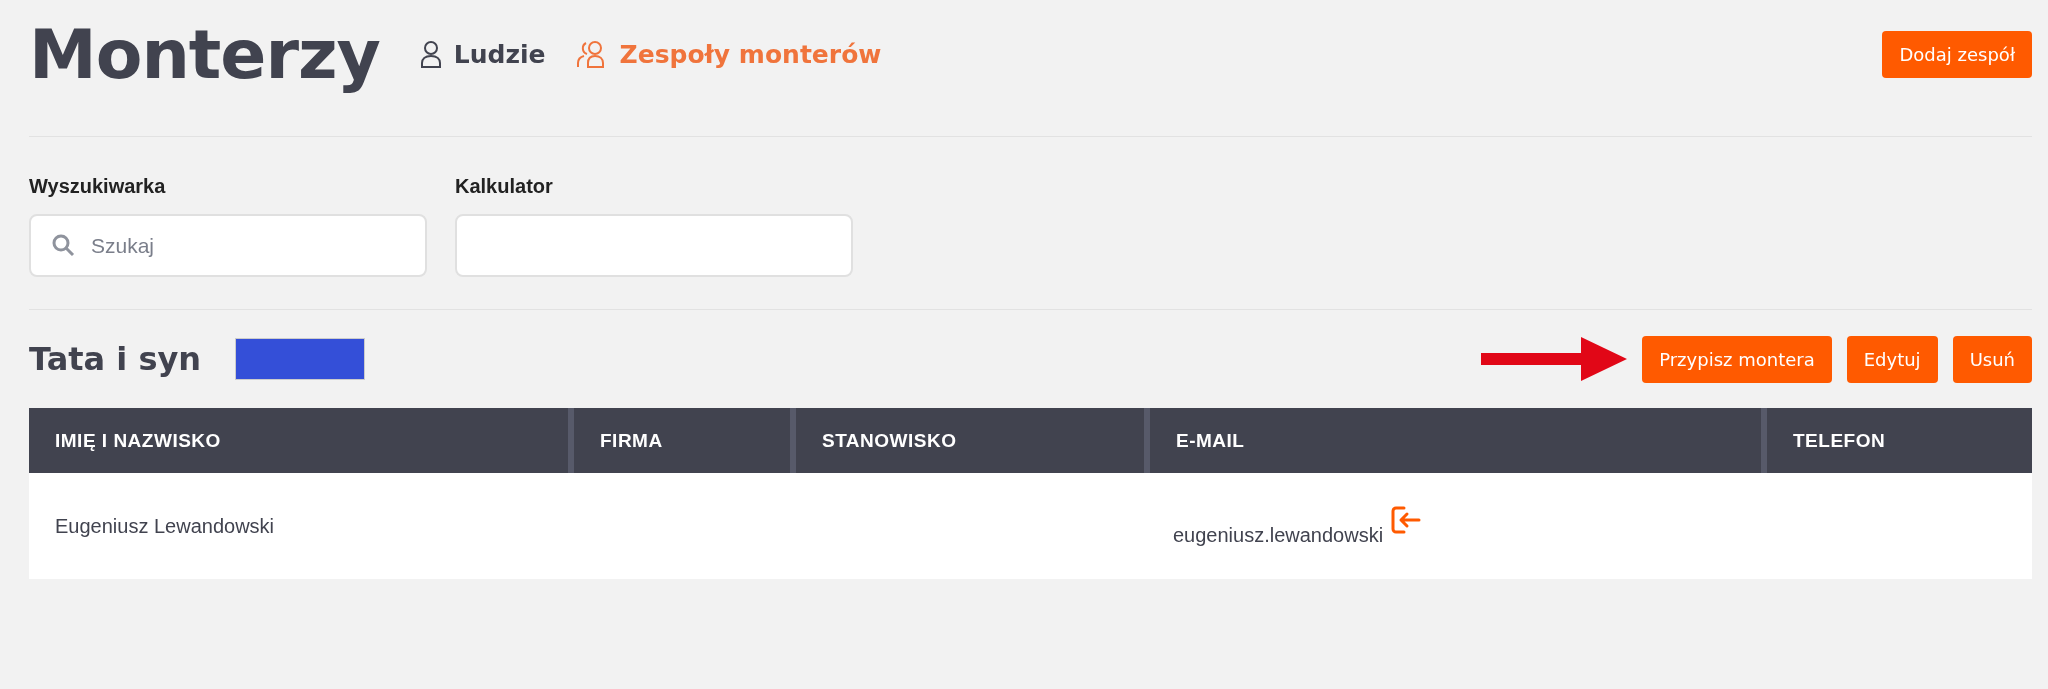 The height and width of the screenshot is (689, 2048). Describe the element at coordinates (1898, 440) in the screenshot. I see `column-header: TELEFON` at that location.